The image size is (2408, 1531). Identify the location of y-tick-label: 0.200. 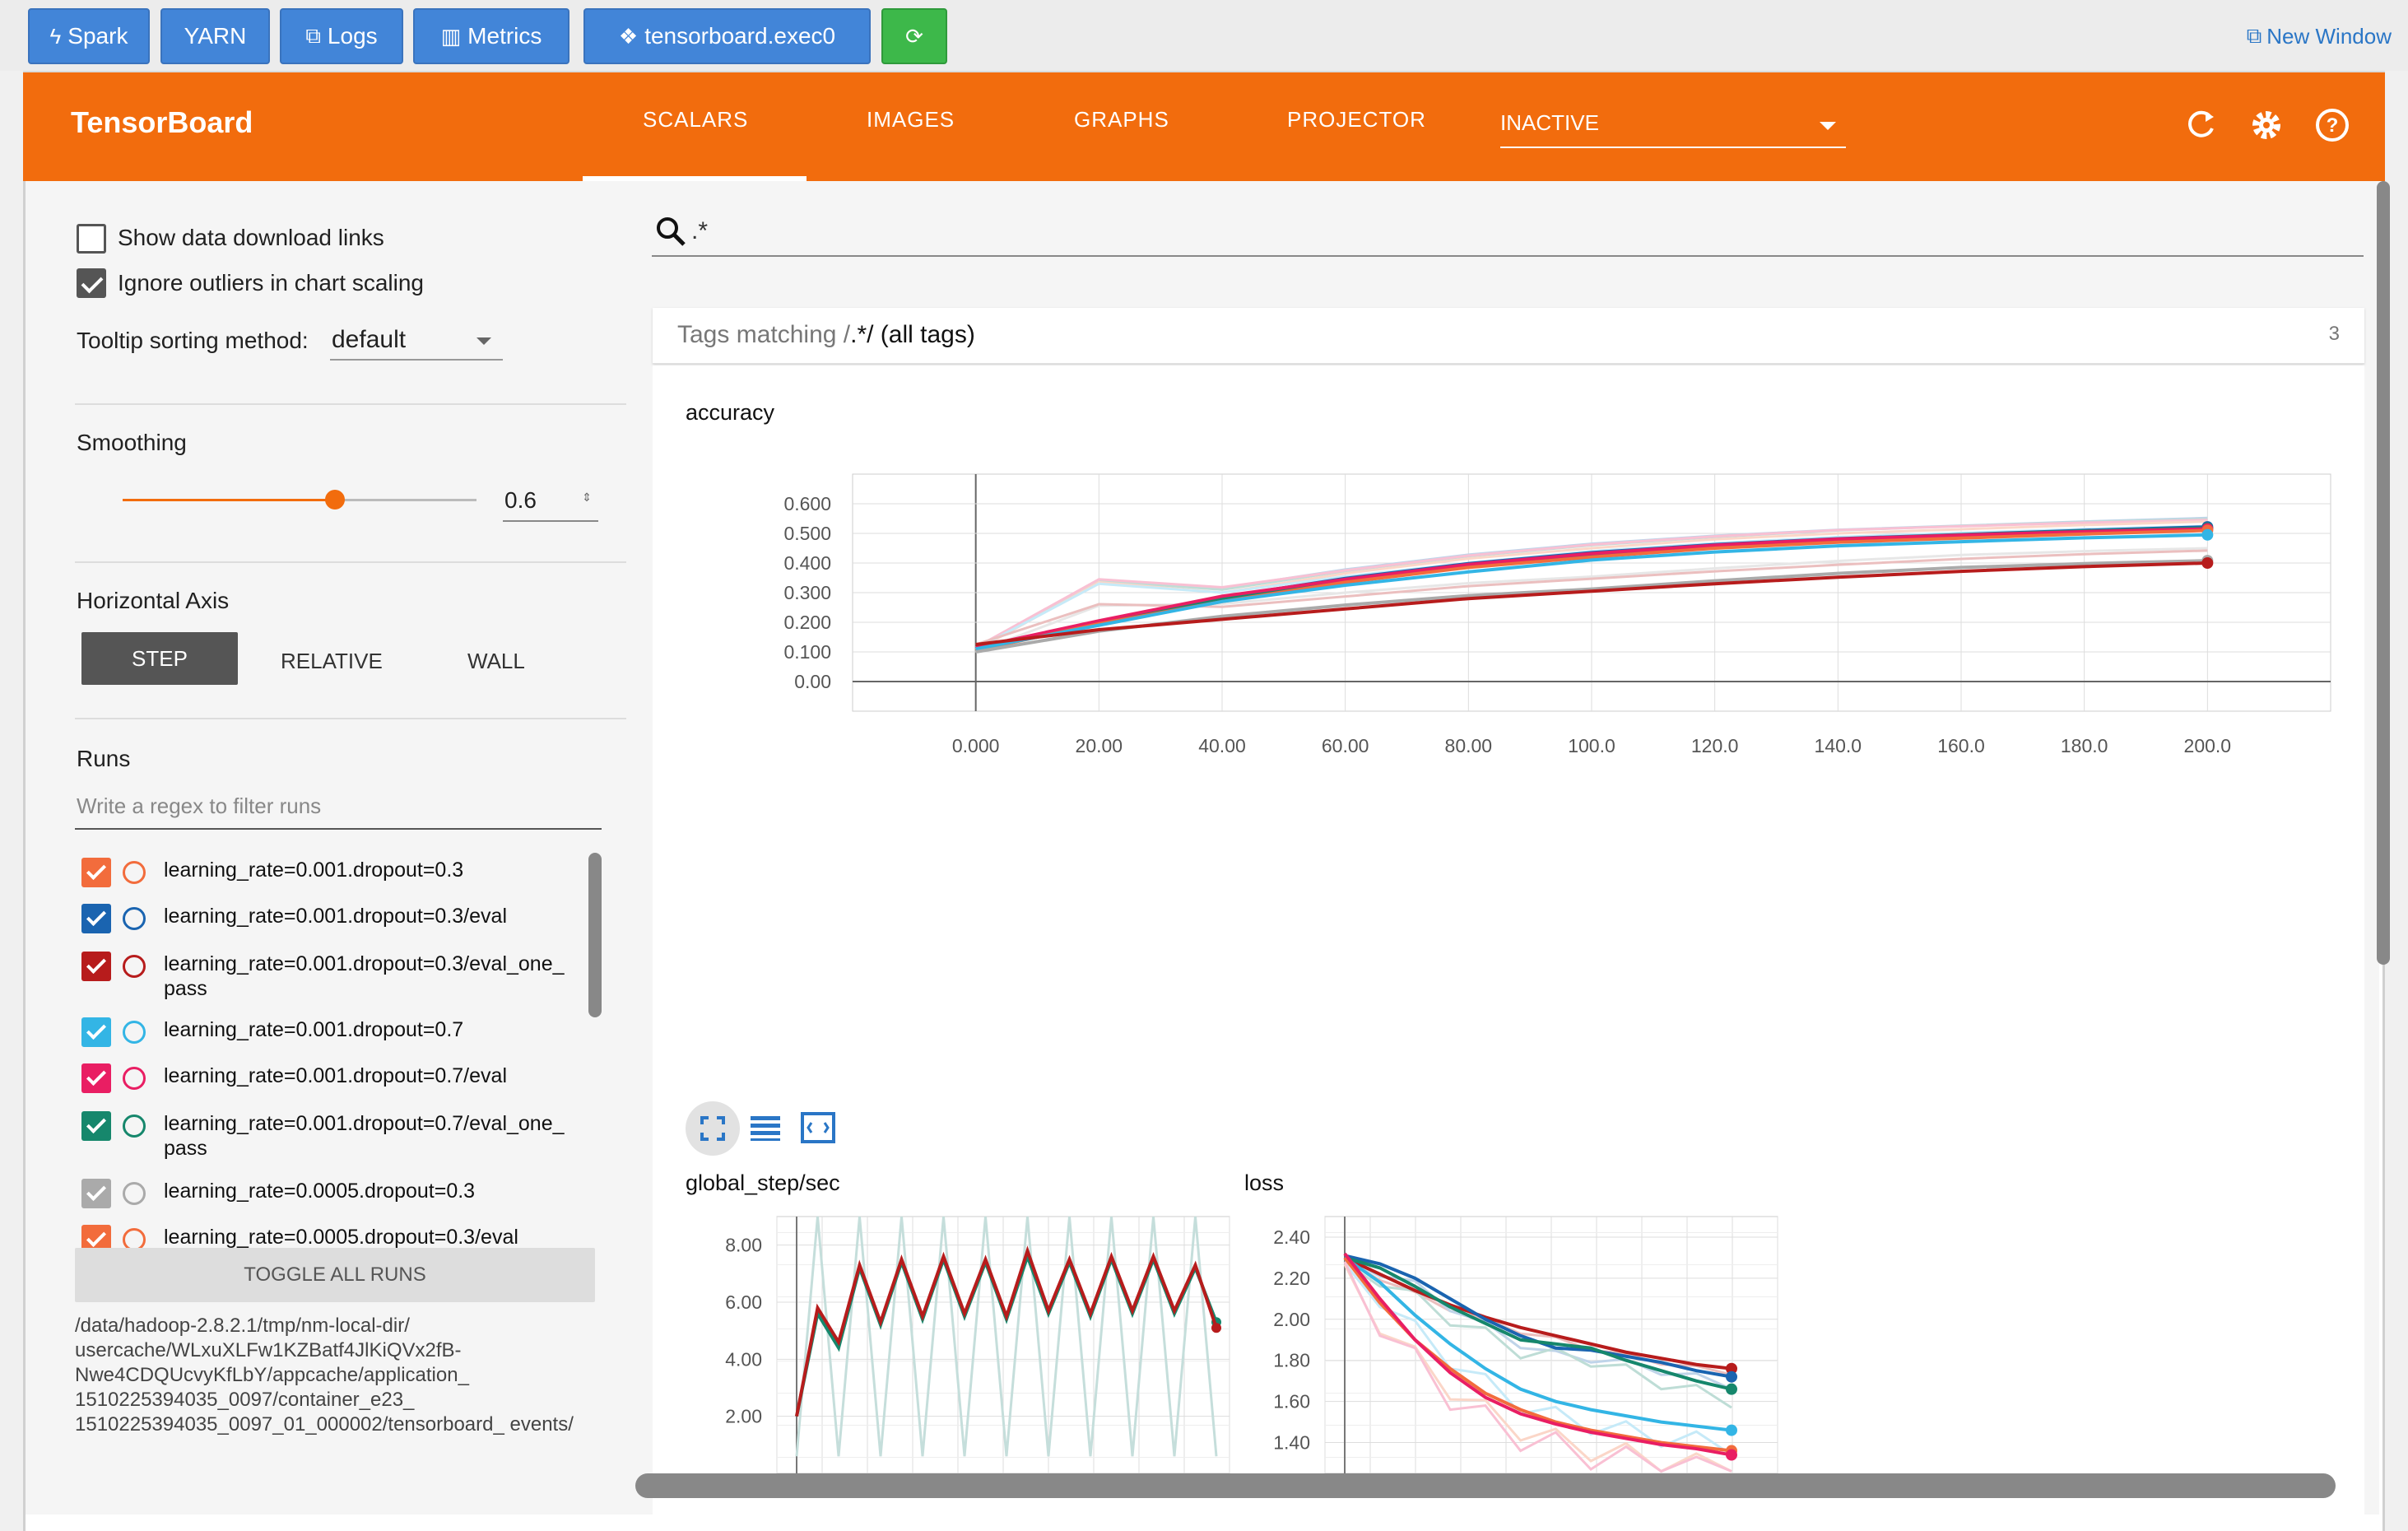
(807, 622).